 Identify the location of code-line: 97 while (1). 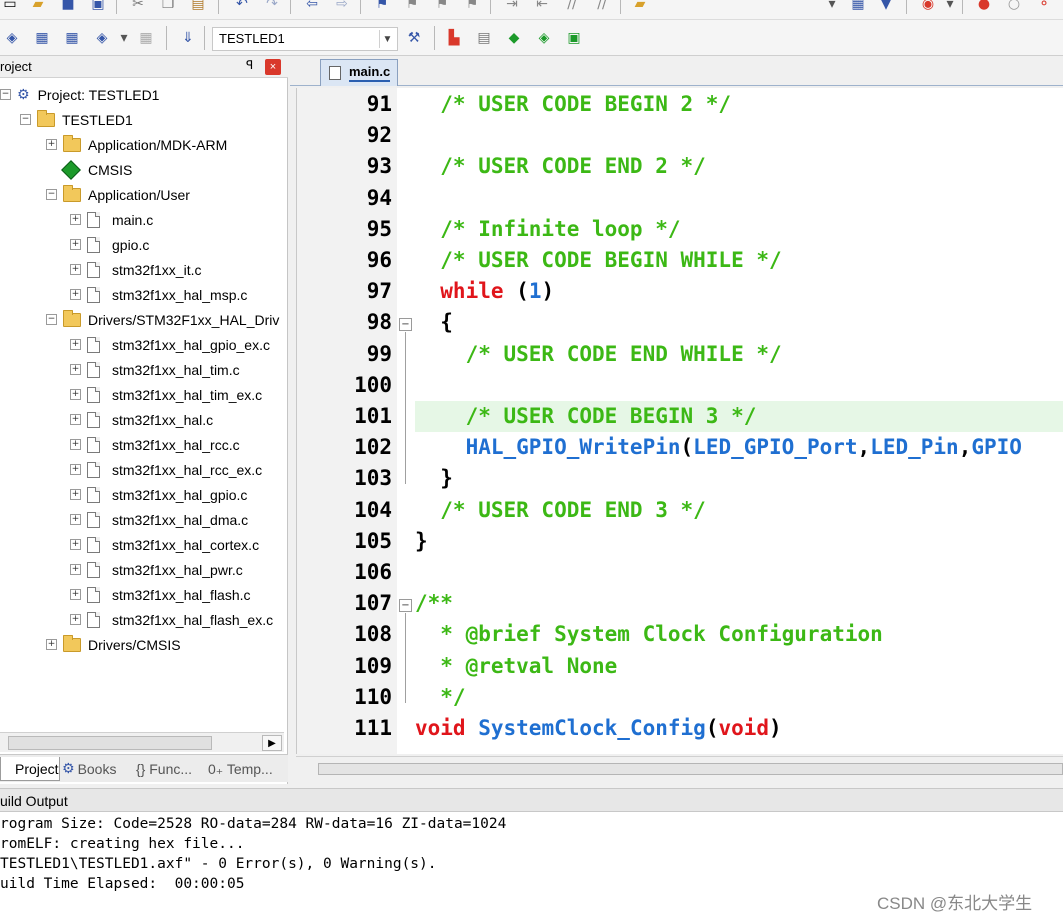
(680, 294).